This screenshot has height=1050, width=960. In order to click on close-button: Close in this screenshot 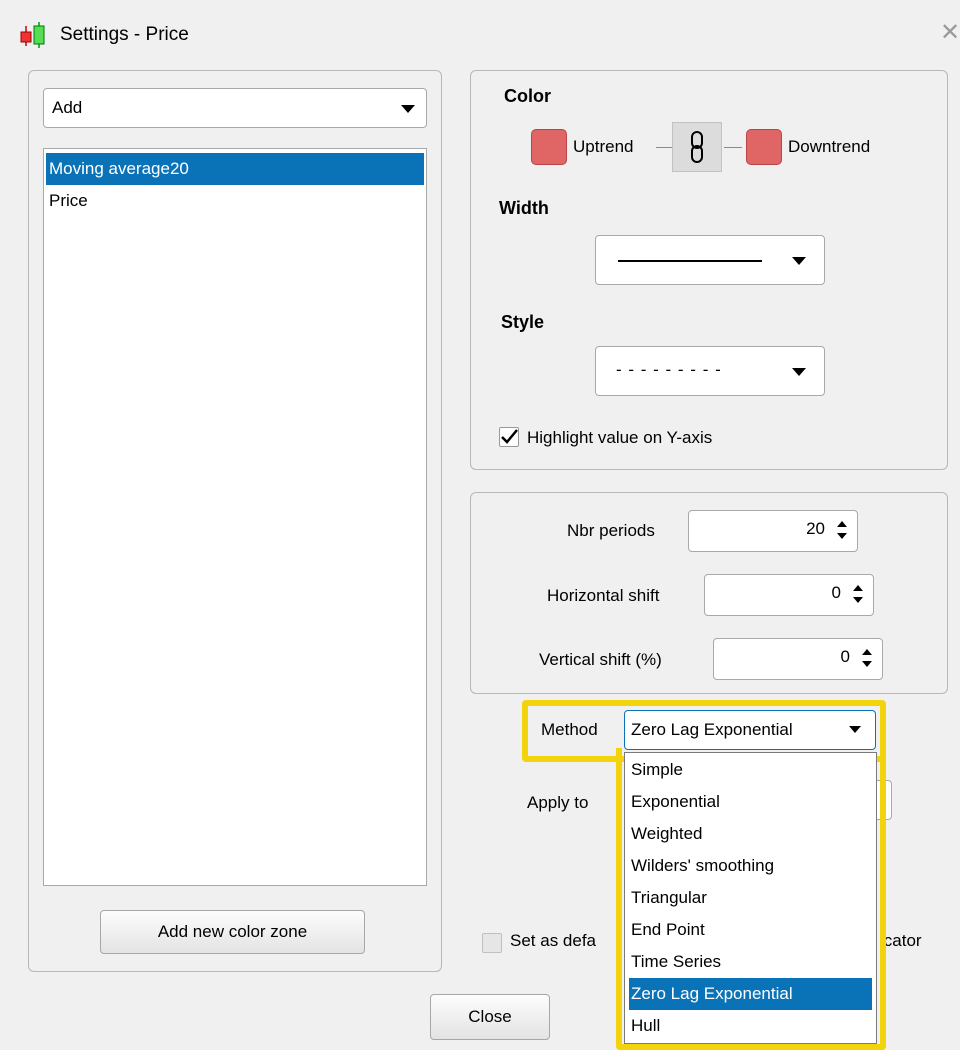, I will do `click(490, 1017)`.